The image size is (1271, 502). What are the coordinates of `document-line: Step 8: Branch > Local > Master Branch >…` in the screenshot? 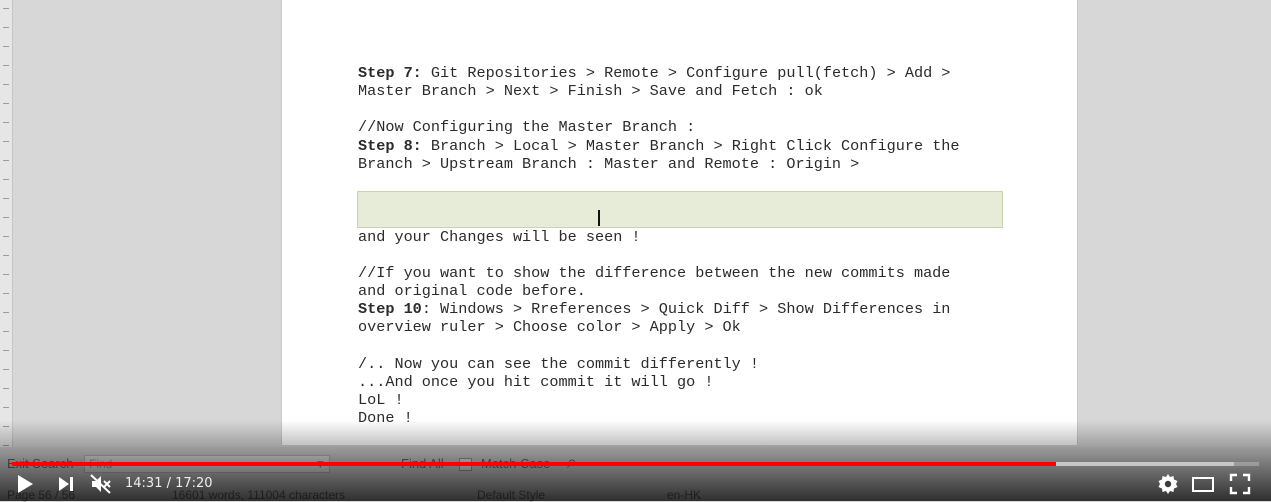 It's located at (708, 146).